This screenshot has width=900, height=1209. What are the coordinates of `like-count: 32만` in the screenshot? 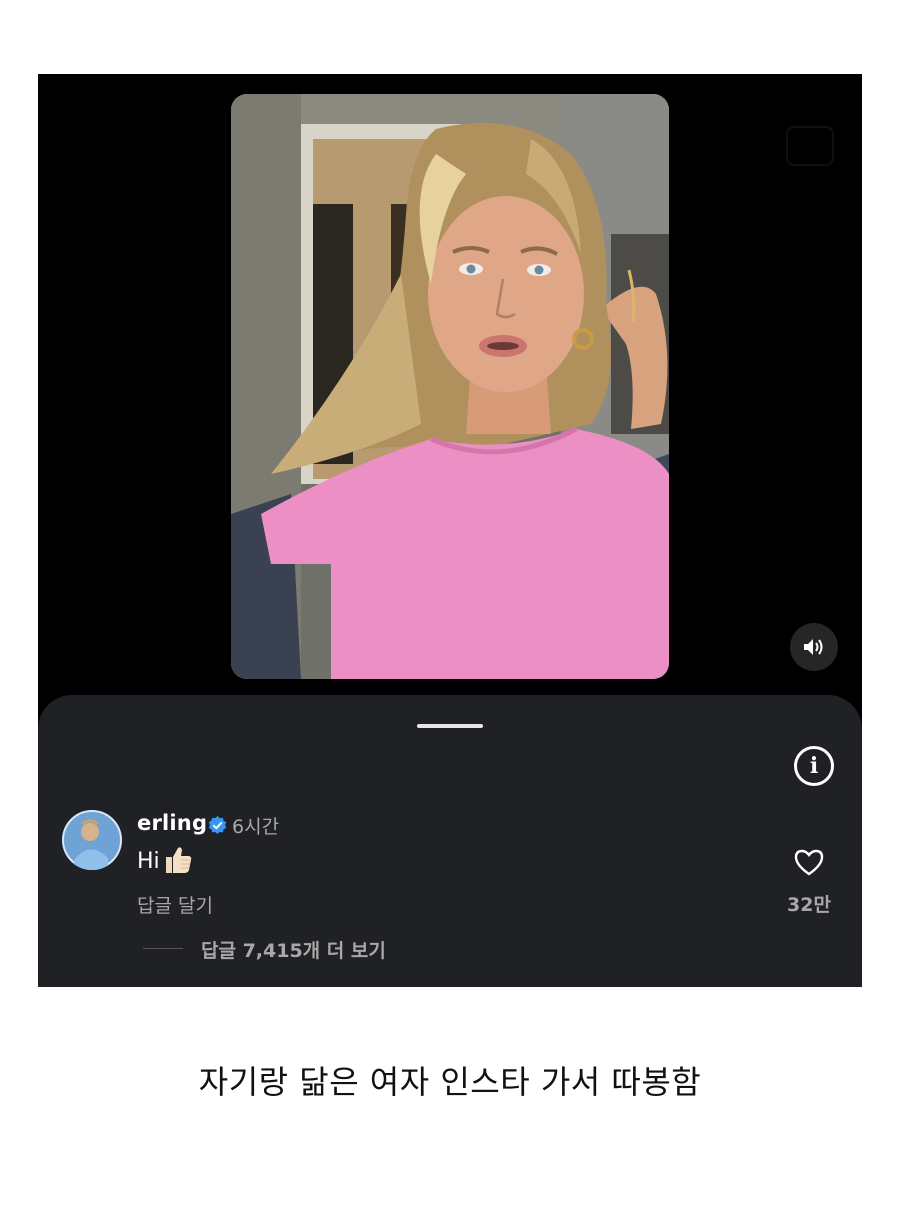 It's located at (809, 905).